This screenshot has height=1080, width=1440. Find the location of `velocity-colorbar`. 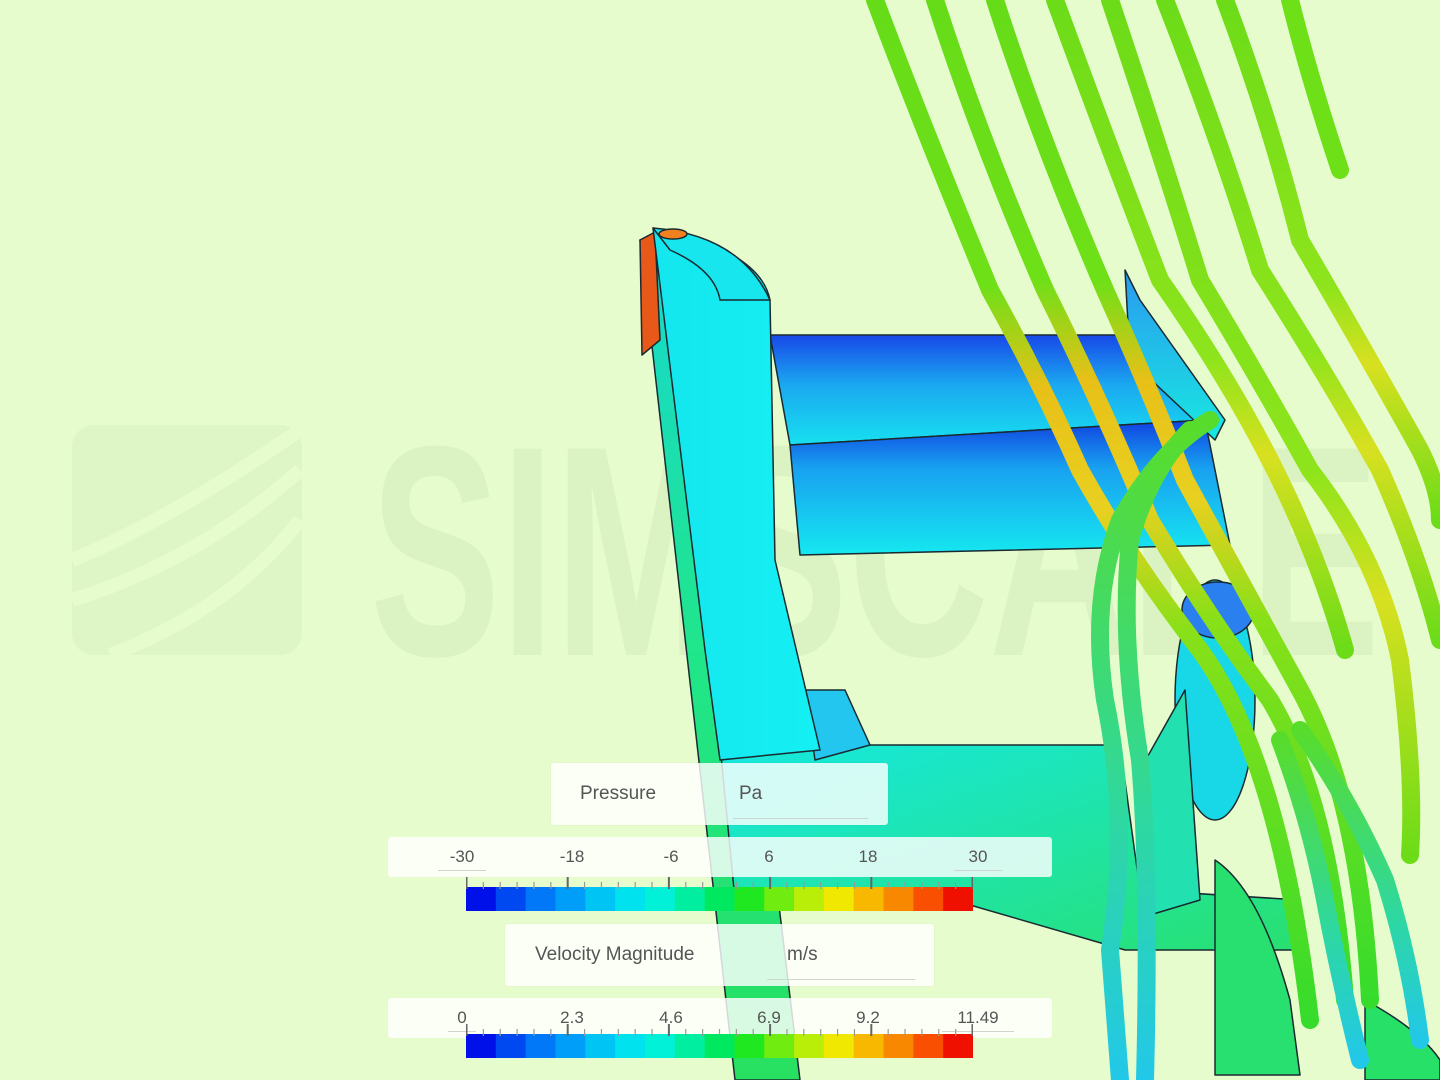

velocity-colorbar is located at coordinates (719, 1041).